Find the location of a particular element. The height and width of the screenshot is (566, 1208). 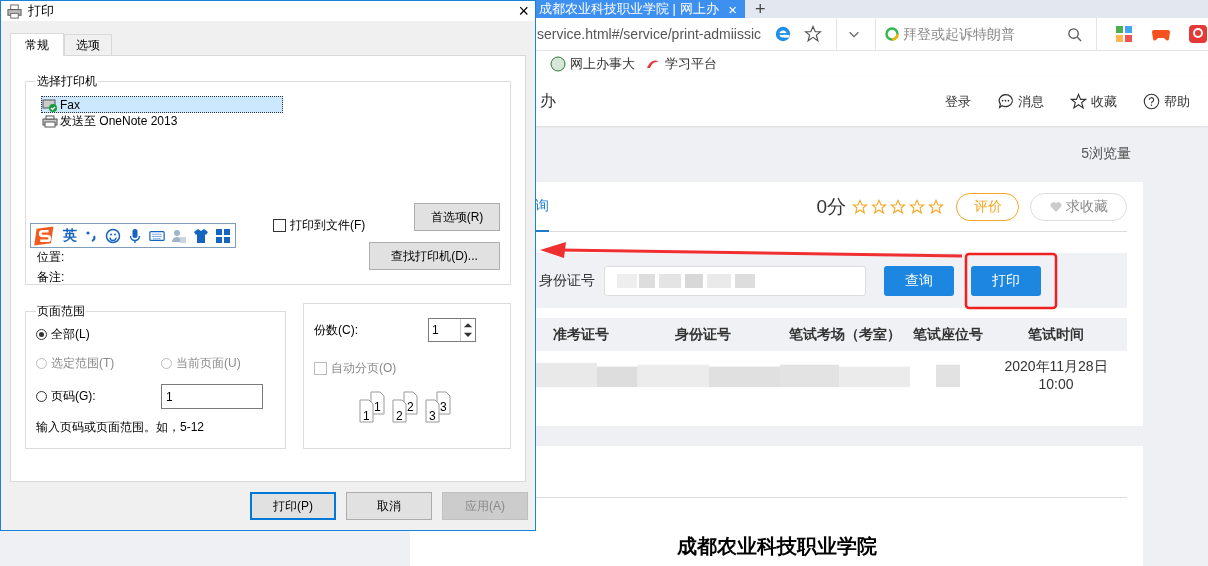

dialog-button: 取消 is located at coordinates (389, 506).